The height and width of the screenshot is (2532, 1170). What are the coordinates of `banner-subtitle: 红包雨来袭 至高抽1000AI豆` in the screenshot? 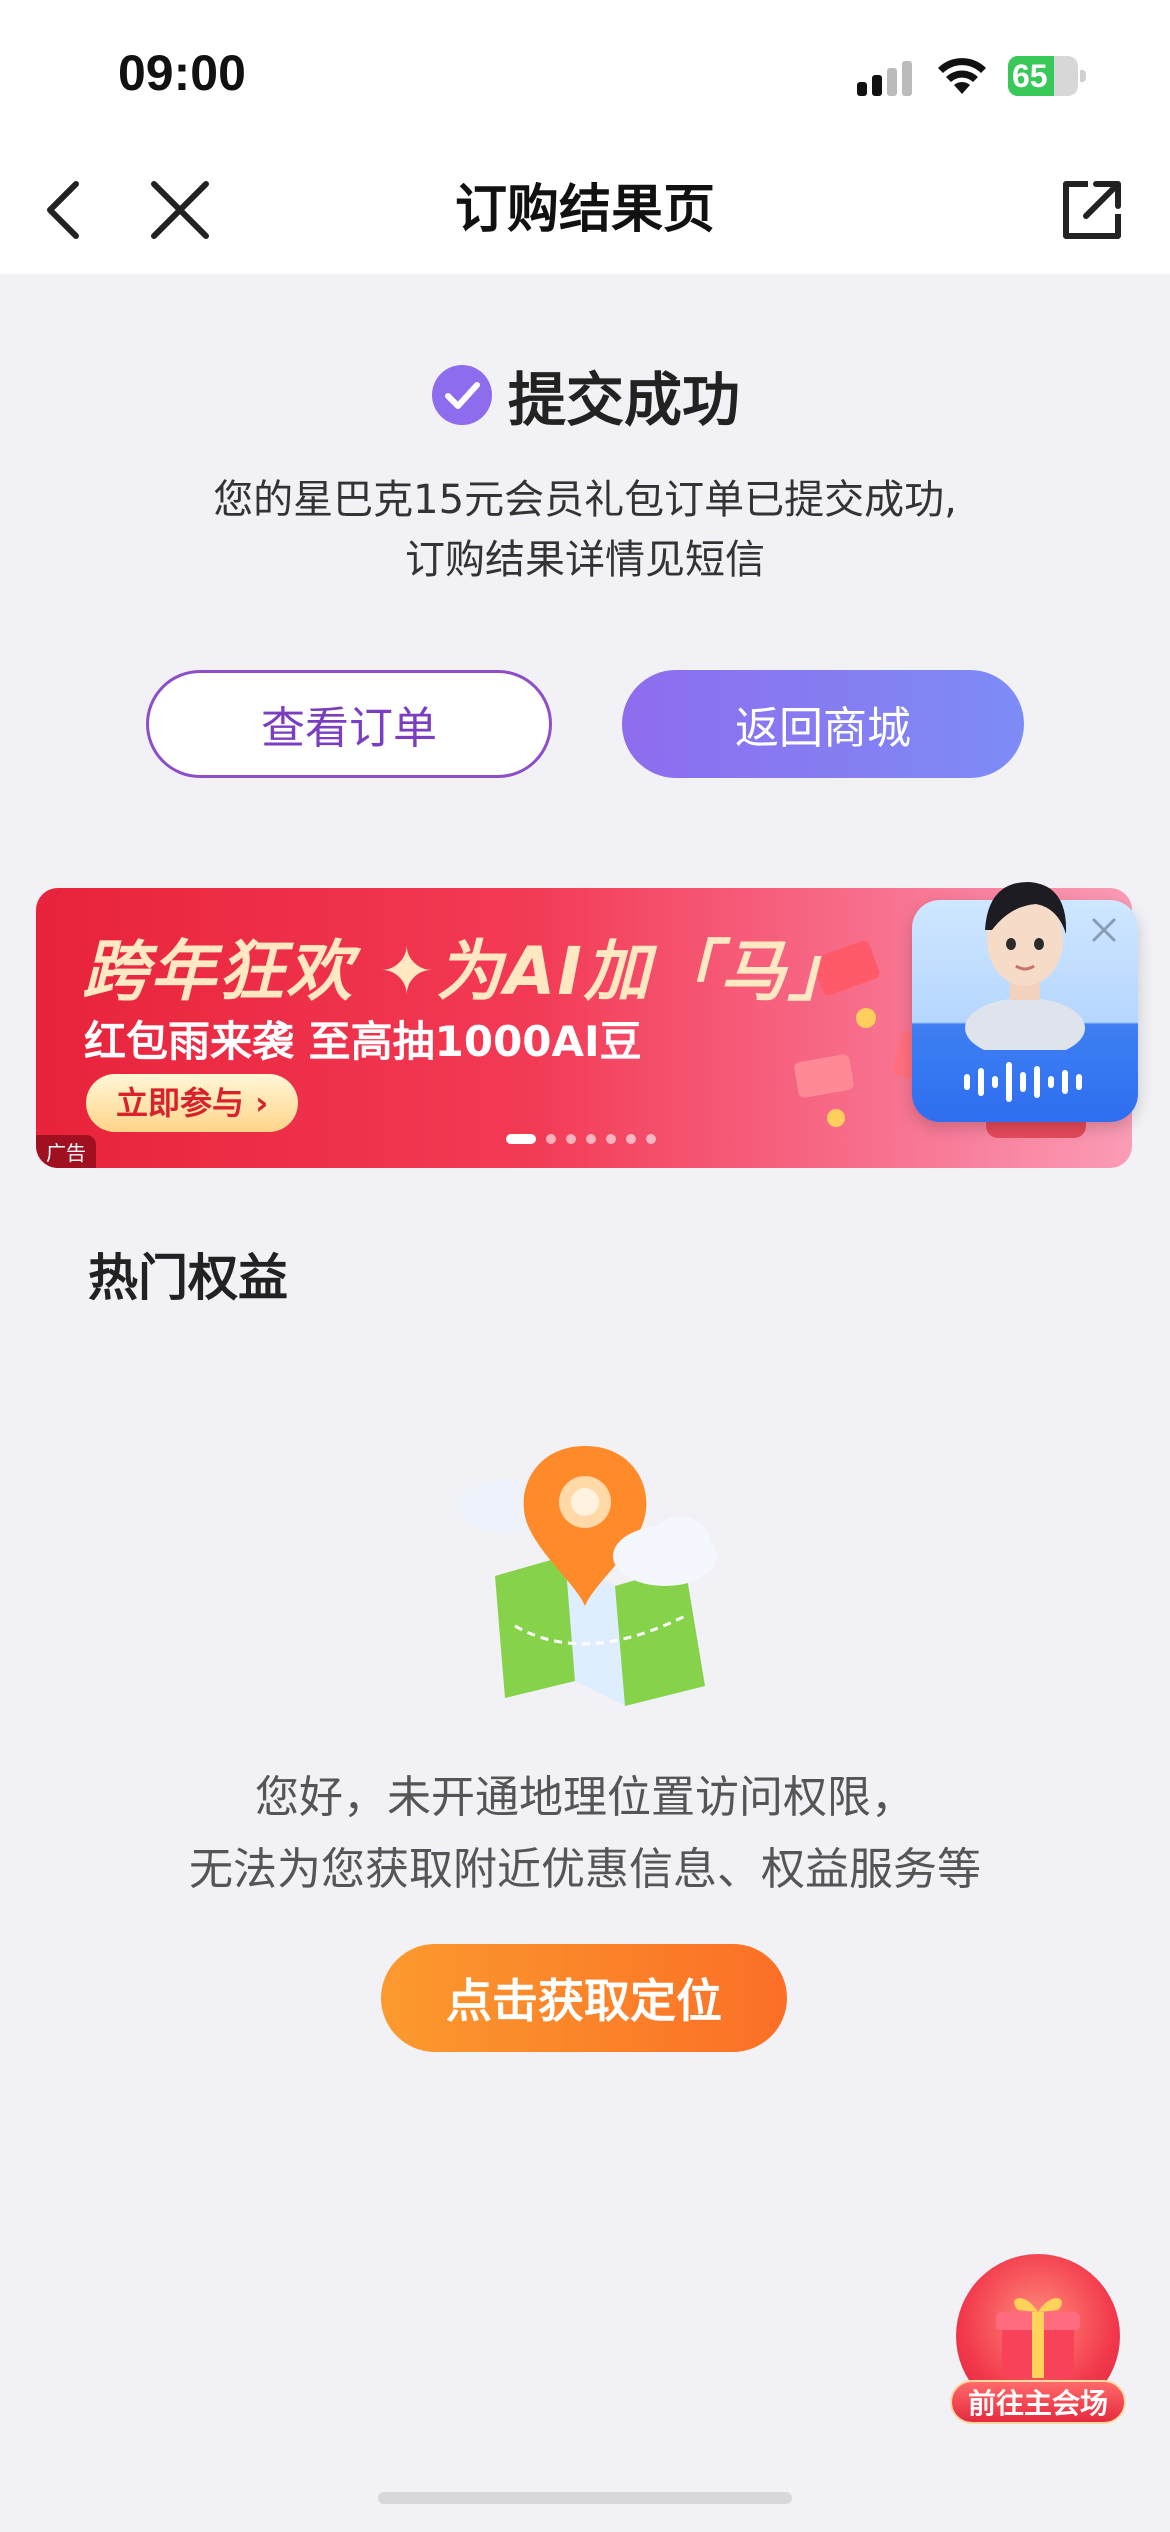 It's located at (363, 1041).